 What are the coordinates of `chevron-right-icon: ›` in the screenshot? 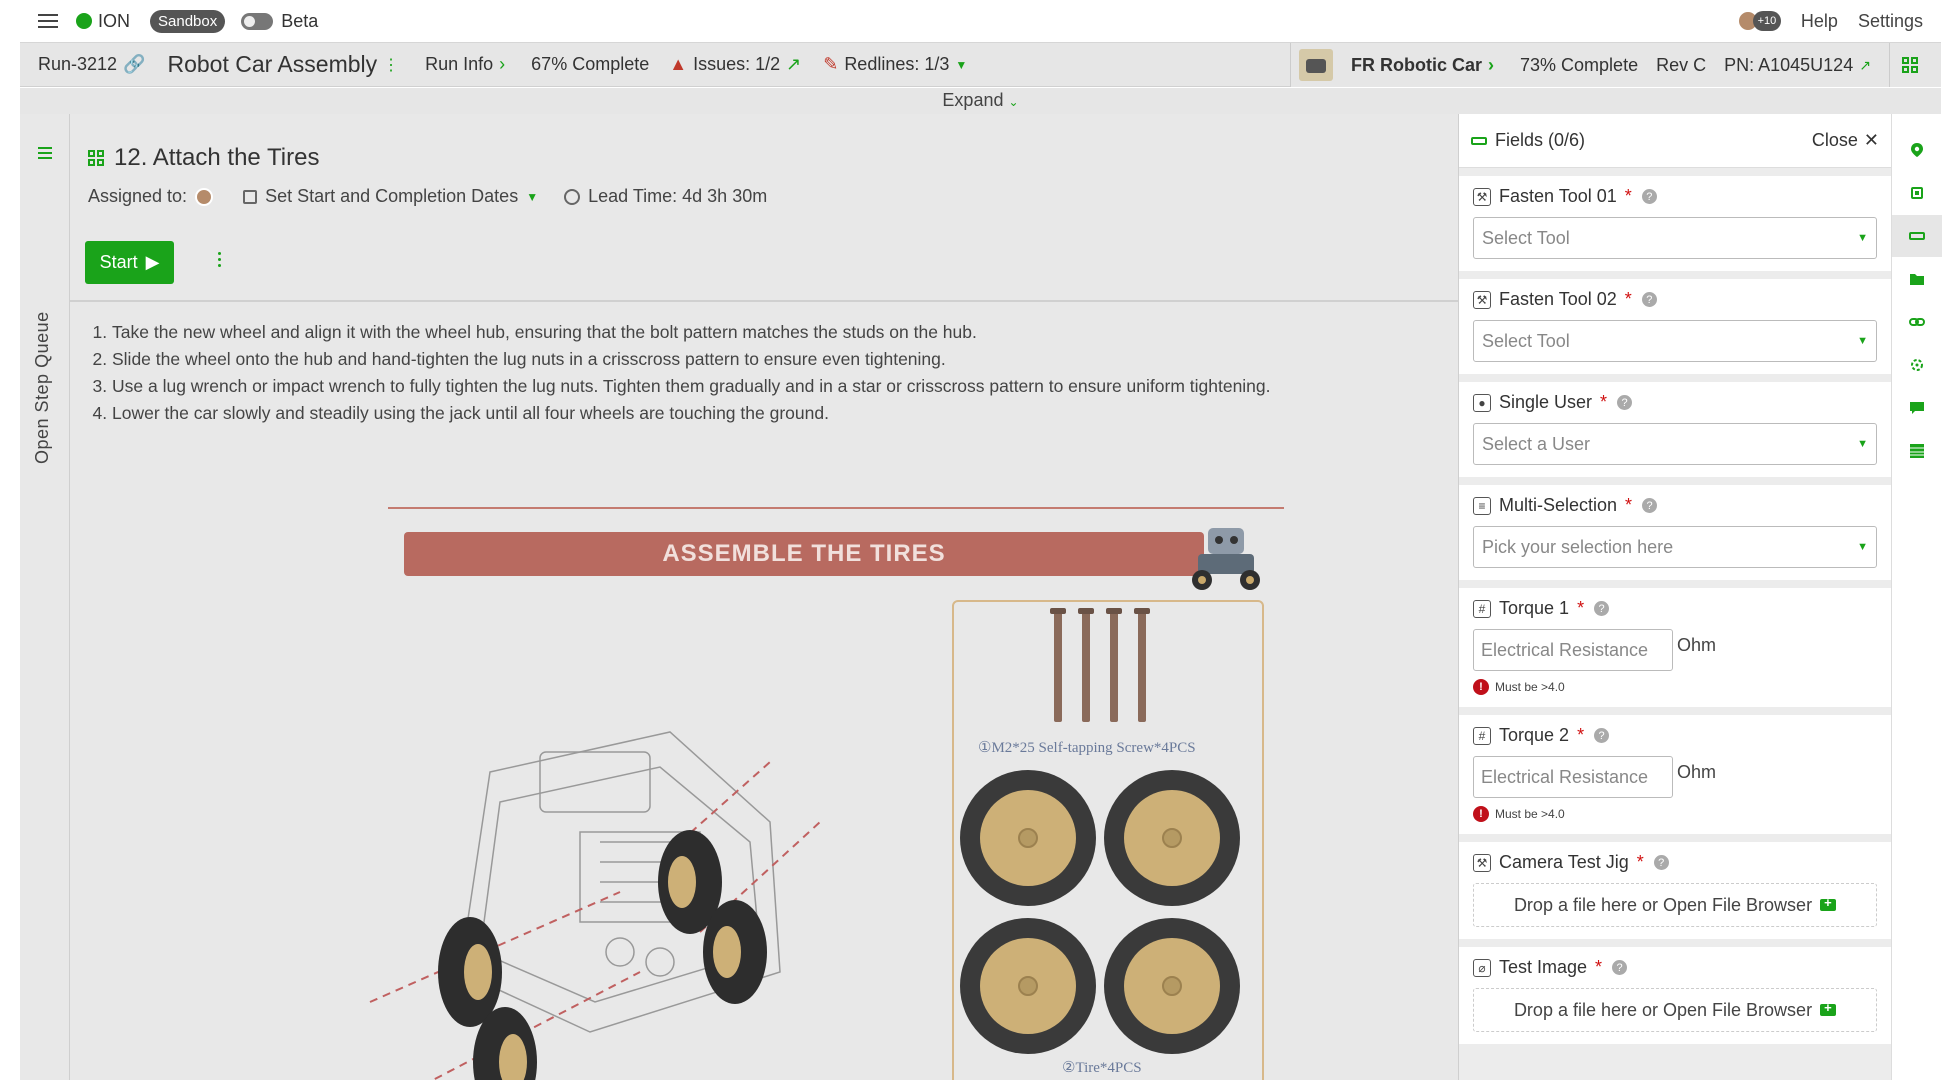 It's located at (1491, 64).